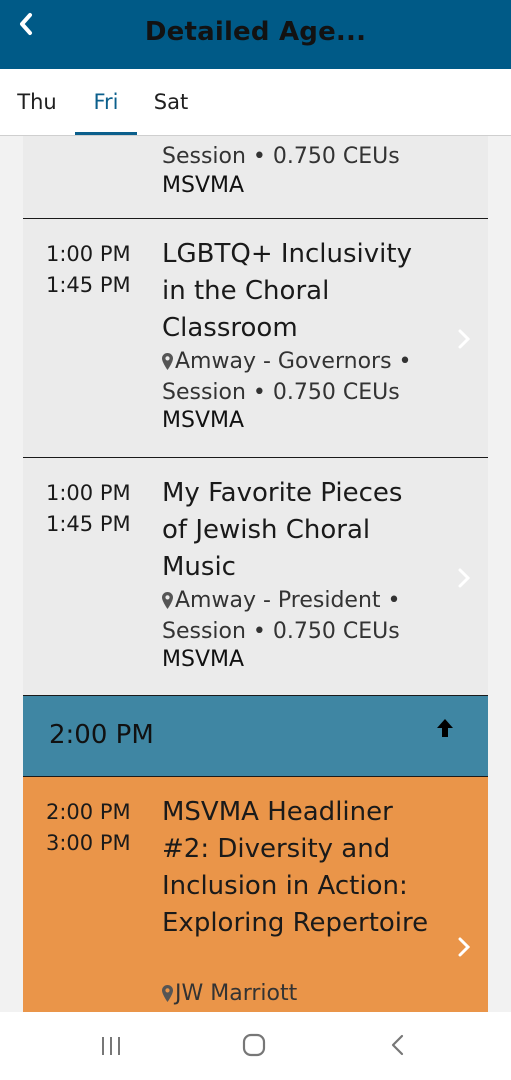 The width and height of the screenshot is (511, 1080). I want to click on tab-sat: Sat, so click(171, 102).